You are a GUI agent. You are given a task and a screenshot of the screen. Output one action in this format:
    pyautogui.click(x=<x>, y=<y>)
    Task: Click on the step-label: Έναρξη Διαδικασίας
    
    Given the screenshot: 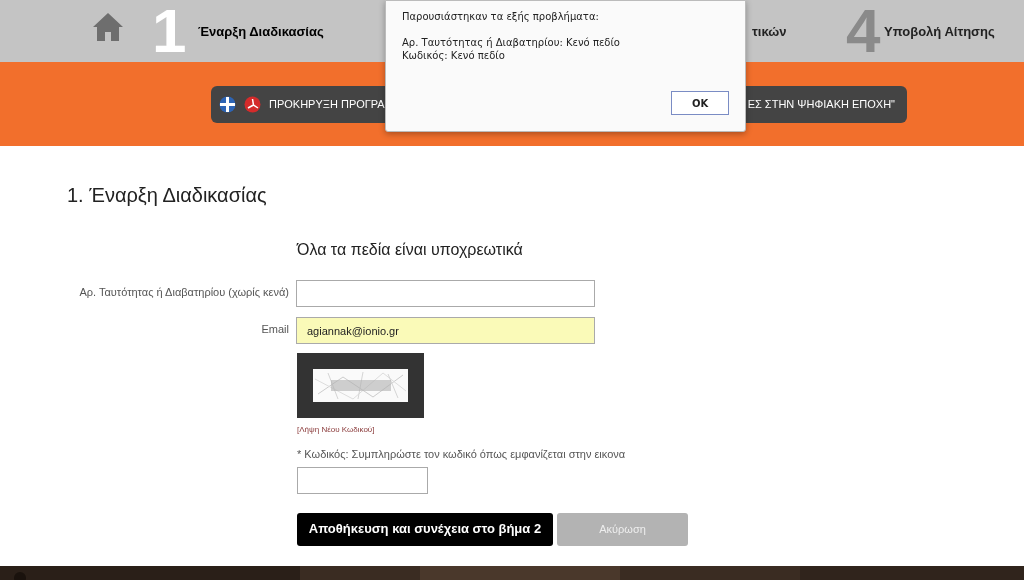 What is the action you would take?
    pyautogui.click(x=261, y=32)
    